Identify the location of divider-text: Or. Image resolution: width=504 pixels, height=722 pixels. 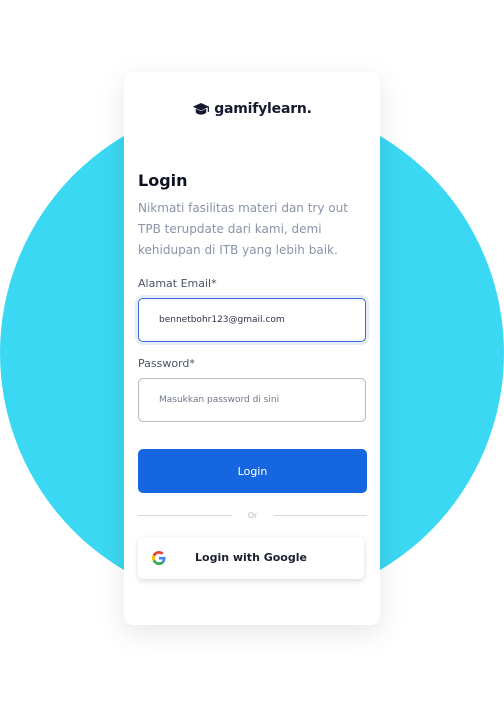
(252, 515).